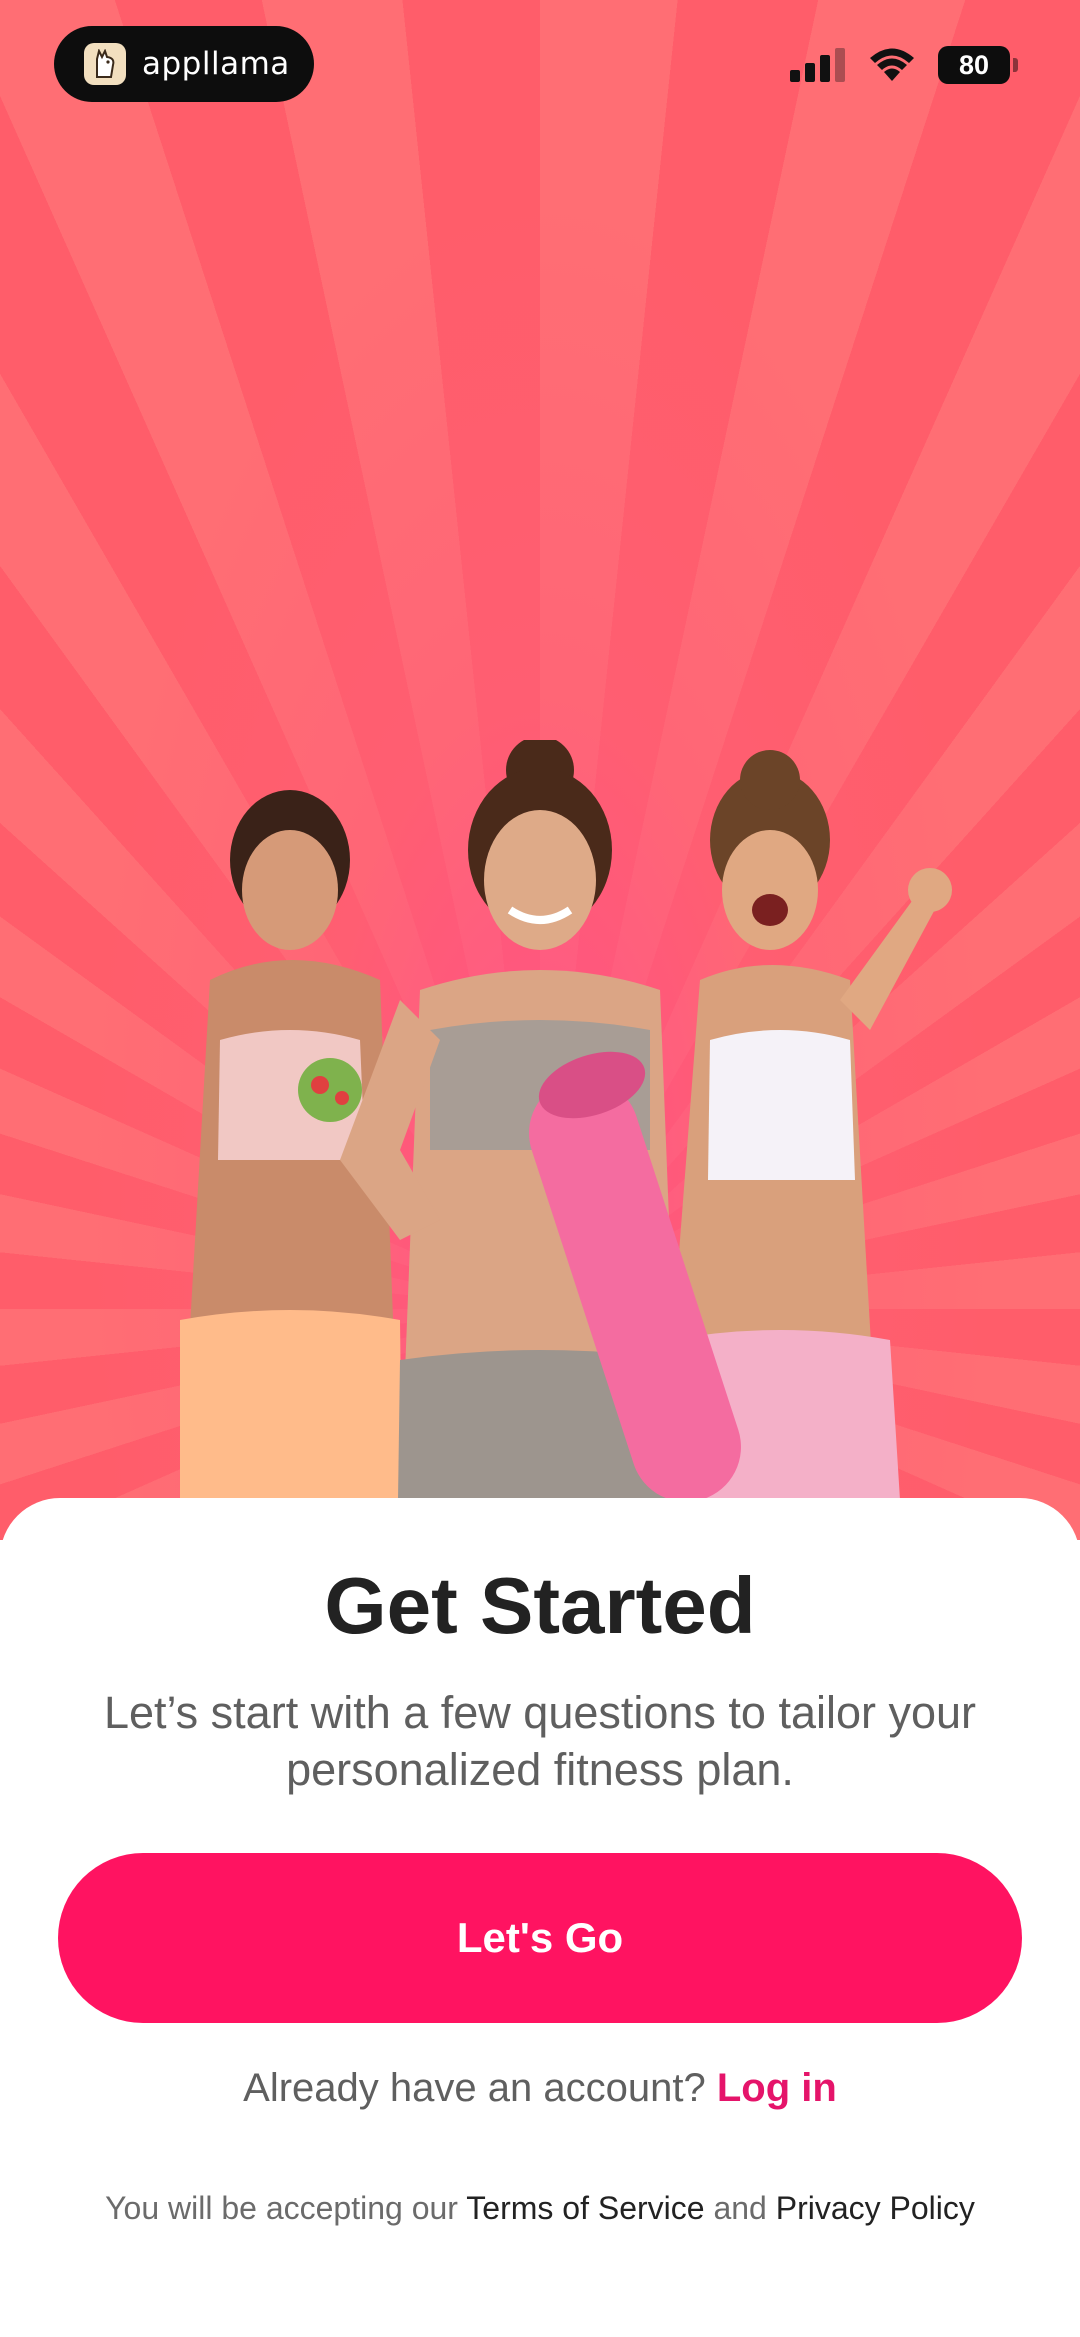 Image resolution: width=1080 pixels, height=2337 pixels. What do you see at coordinates (105, 64) in the screenshot?
I see `llama-logo-icon` at bounding box center [105, 64].